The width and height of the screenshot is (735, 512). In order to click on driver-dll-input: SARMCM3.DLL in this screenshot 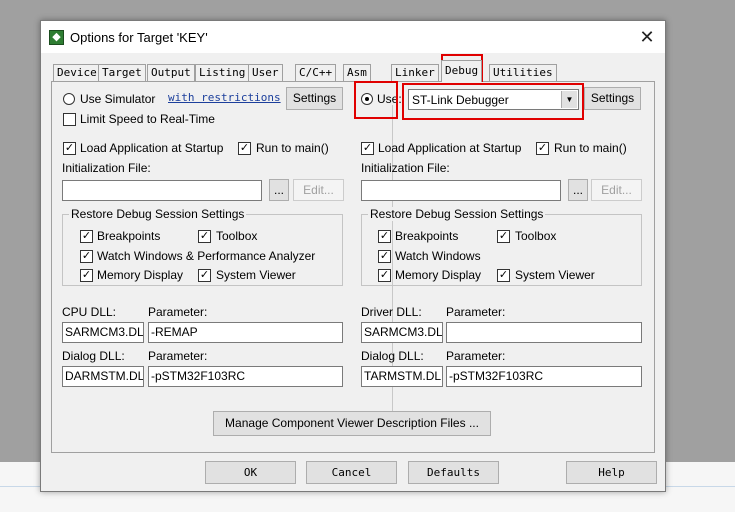, I will do `click(402, 332)`.